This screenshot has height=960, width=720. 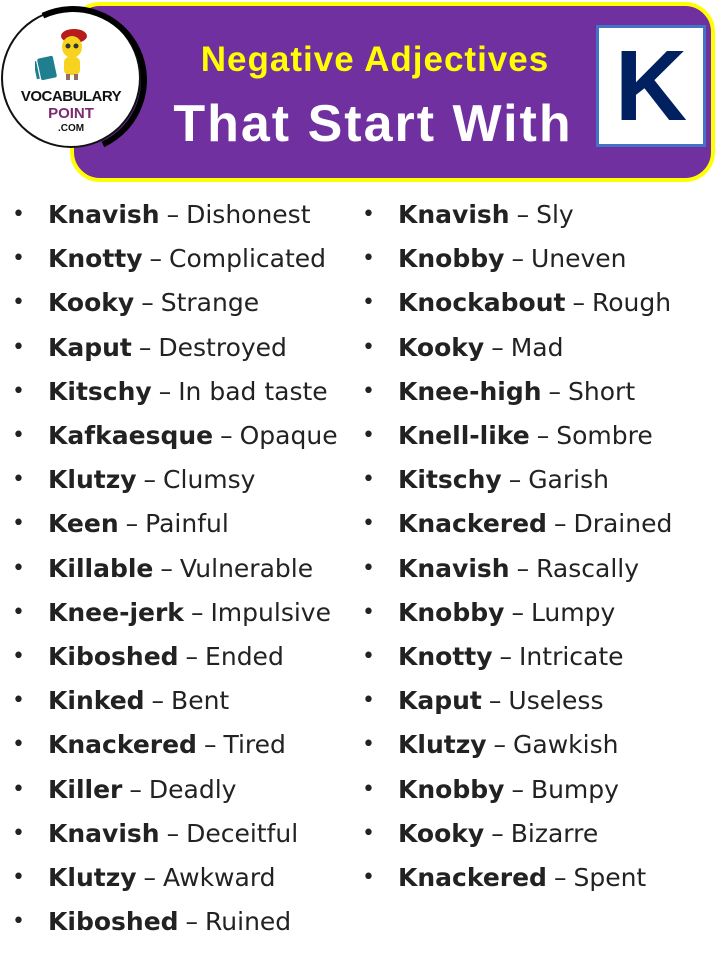 What do you see at coordinates (254, 745) in the screenshot?
I see `adjective-meaning: Tired` at bounding box center [254, 745].